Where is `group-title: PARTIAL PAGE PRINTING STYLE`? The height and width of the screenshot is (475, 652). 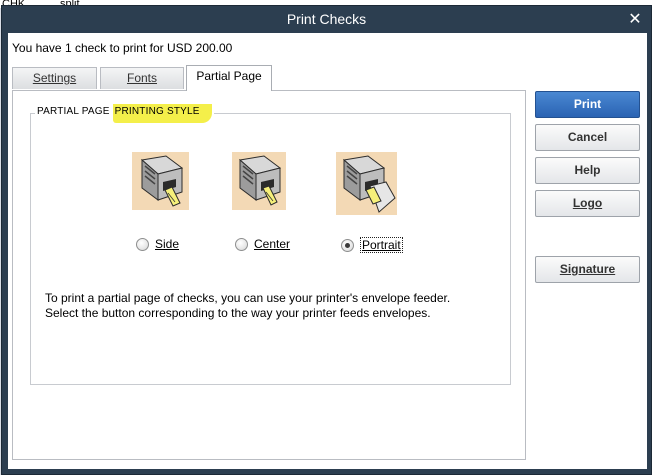
group-title: PARTIAL PAGE PRINTING STYLE is located at coordinates (124, 113).